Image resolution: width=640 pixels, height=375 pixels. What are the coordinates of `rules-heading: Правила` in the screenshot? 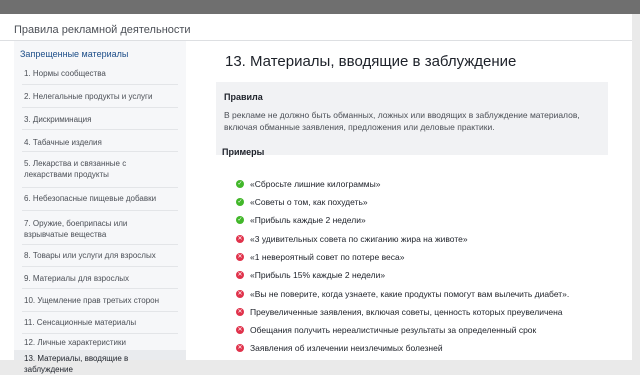 It's located at (243, 97).